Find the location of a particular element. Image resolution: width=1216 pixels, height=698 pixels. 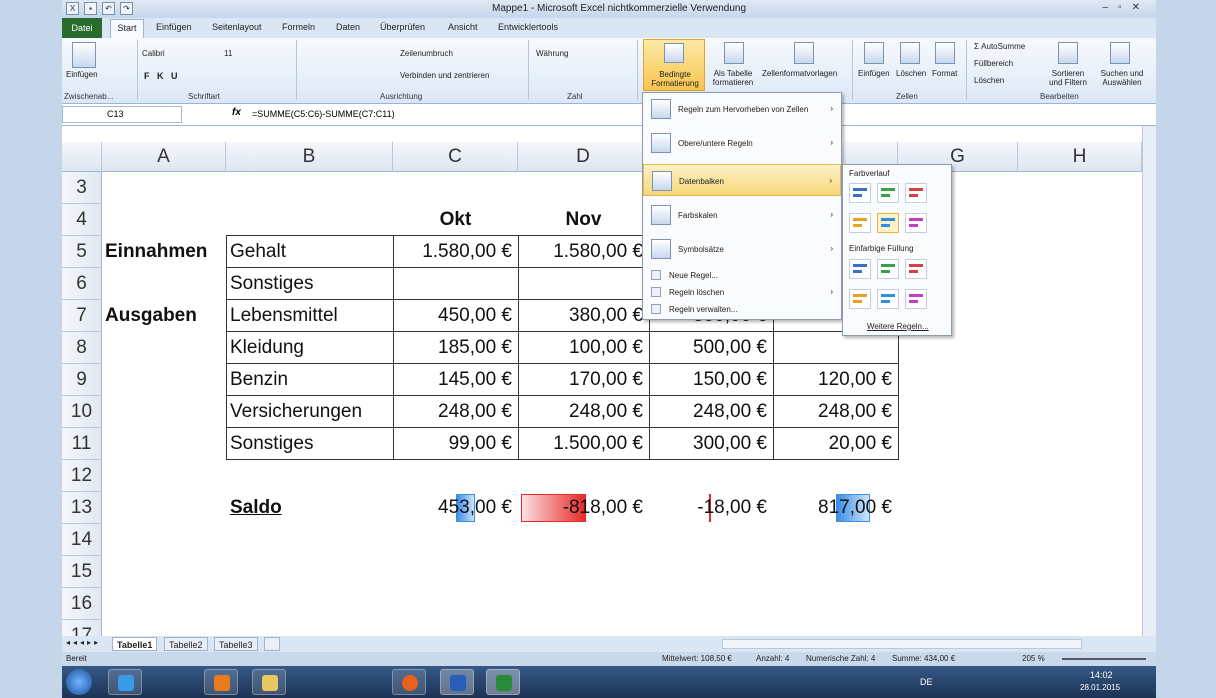

new-sheet-icon is located at coordinates (272, 644).